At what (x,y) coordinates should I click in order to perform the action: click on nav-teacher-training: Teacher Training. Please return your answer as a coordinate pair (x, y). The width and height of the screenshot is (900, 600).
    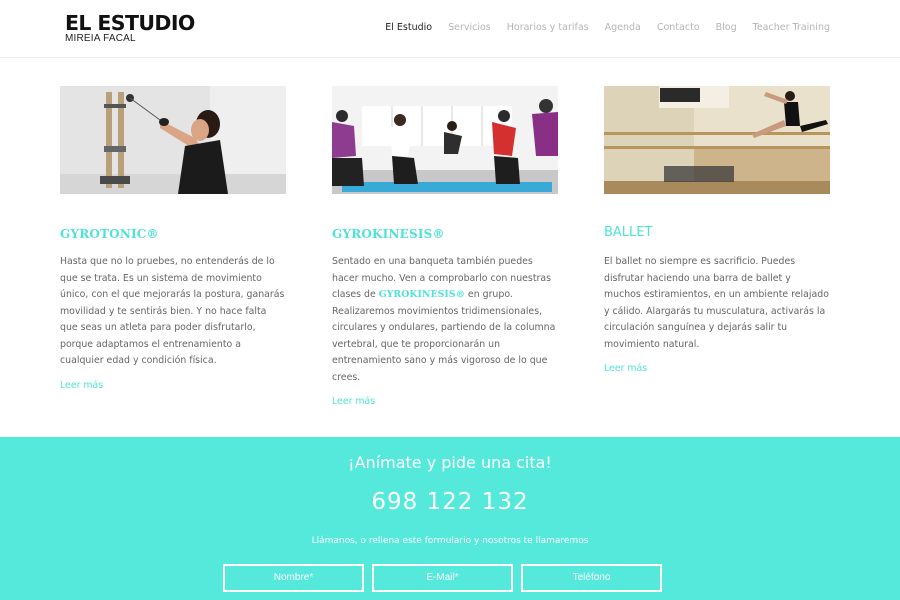
    Looking at the image, I should click on (791, 27).